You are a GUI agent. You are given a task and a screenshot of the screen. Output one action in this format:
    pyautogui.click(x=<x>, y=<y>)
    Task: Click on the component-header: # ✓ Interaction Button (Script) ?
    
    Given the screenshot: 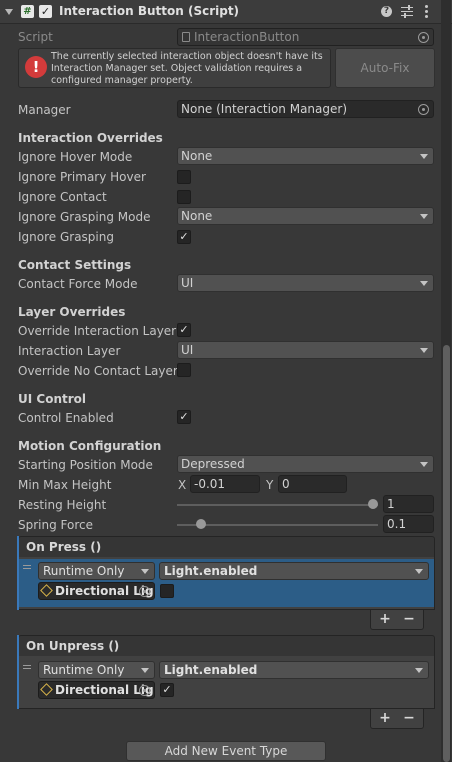 What is the action you would take?
    pyautogui.click(x=226, y=12)
    